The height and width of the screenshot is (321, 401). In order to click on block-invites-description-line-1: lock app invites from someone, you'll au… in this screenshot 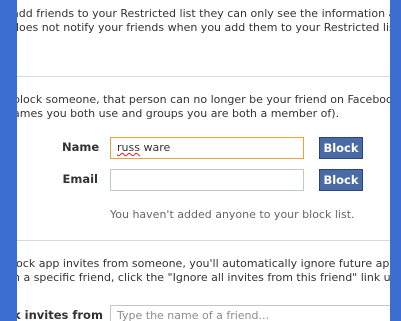, I will do `click(203, 263)`.